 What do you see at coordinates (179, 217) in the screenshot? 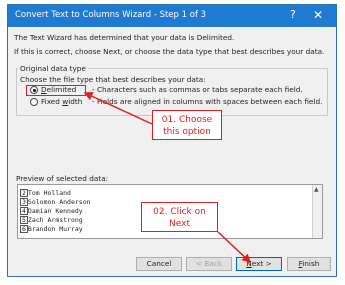
I see `callout-click-next: 02. Click on Next` at bounding box center [179, 217].